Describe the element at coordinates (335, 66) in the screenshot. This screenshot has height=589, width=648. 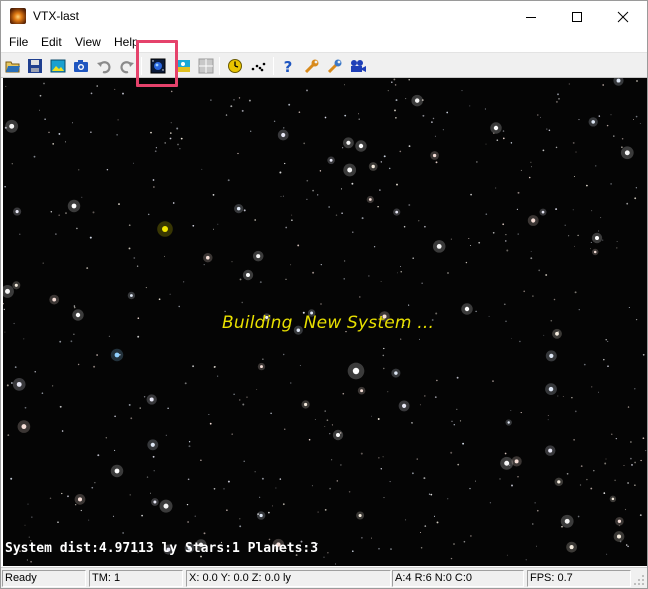
I see `wrench-blue-button` at that location.